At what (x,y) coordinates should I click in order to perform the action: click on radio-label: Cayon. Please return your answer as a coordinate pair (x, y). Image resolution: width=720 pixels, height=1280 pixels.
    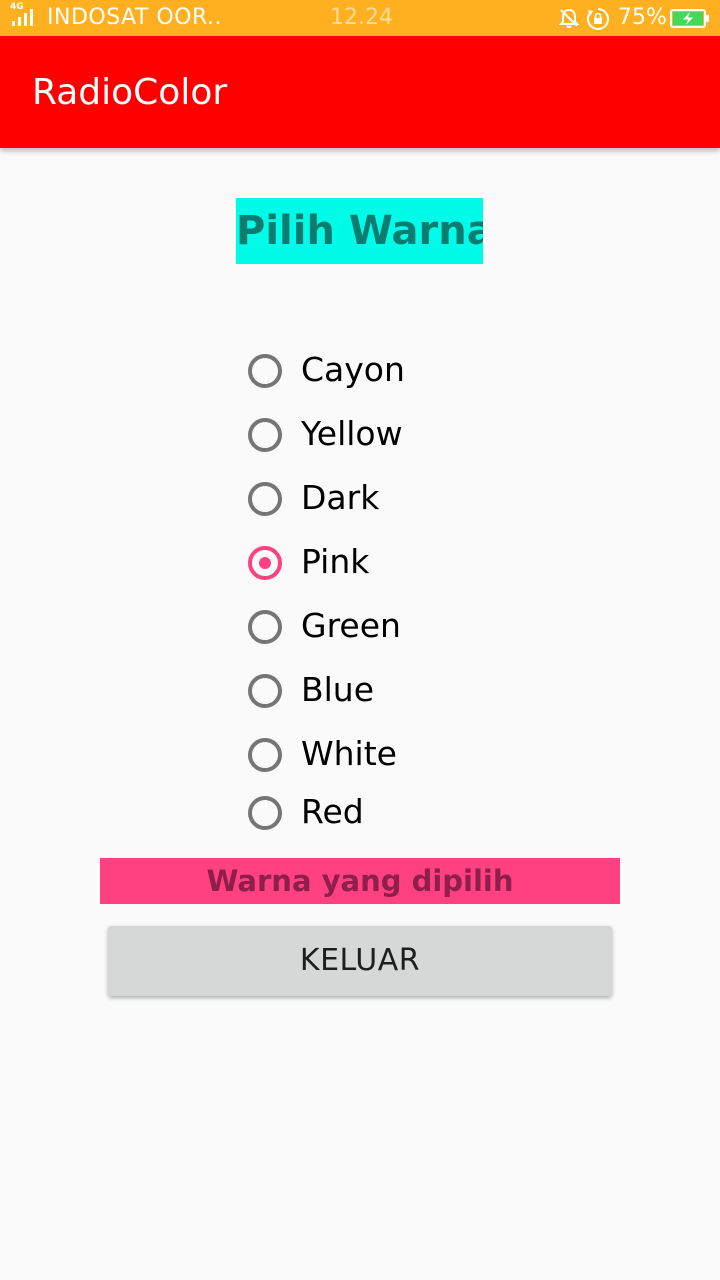
    Looking at the image, I should click on (353, 369).